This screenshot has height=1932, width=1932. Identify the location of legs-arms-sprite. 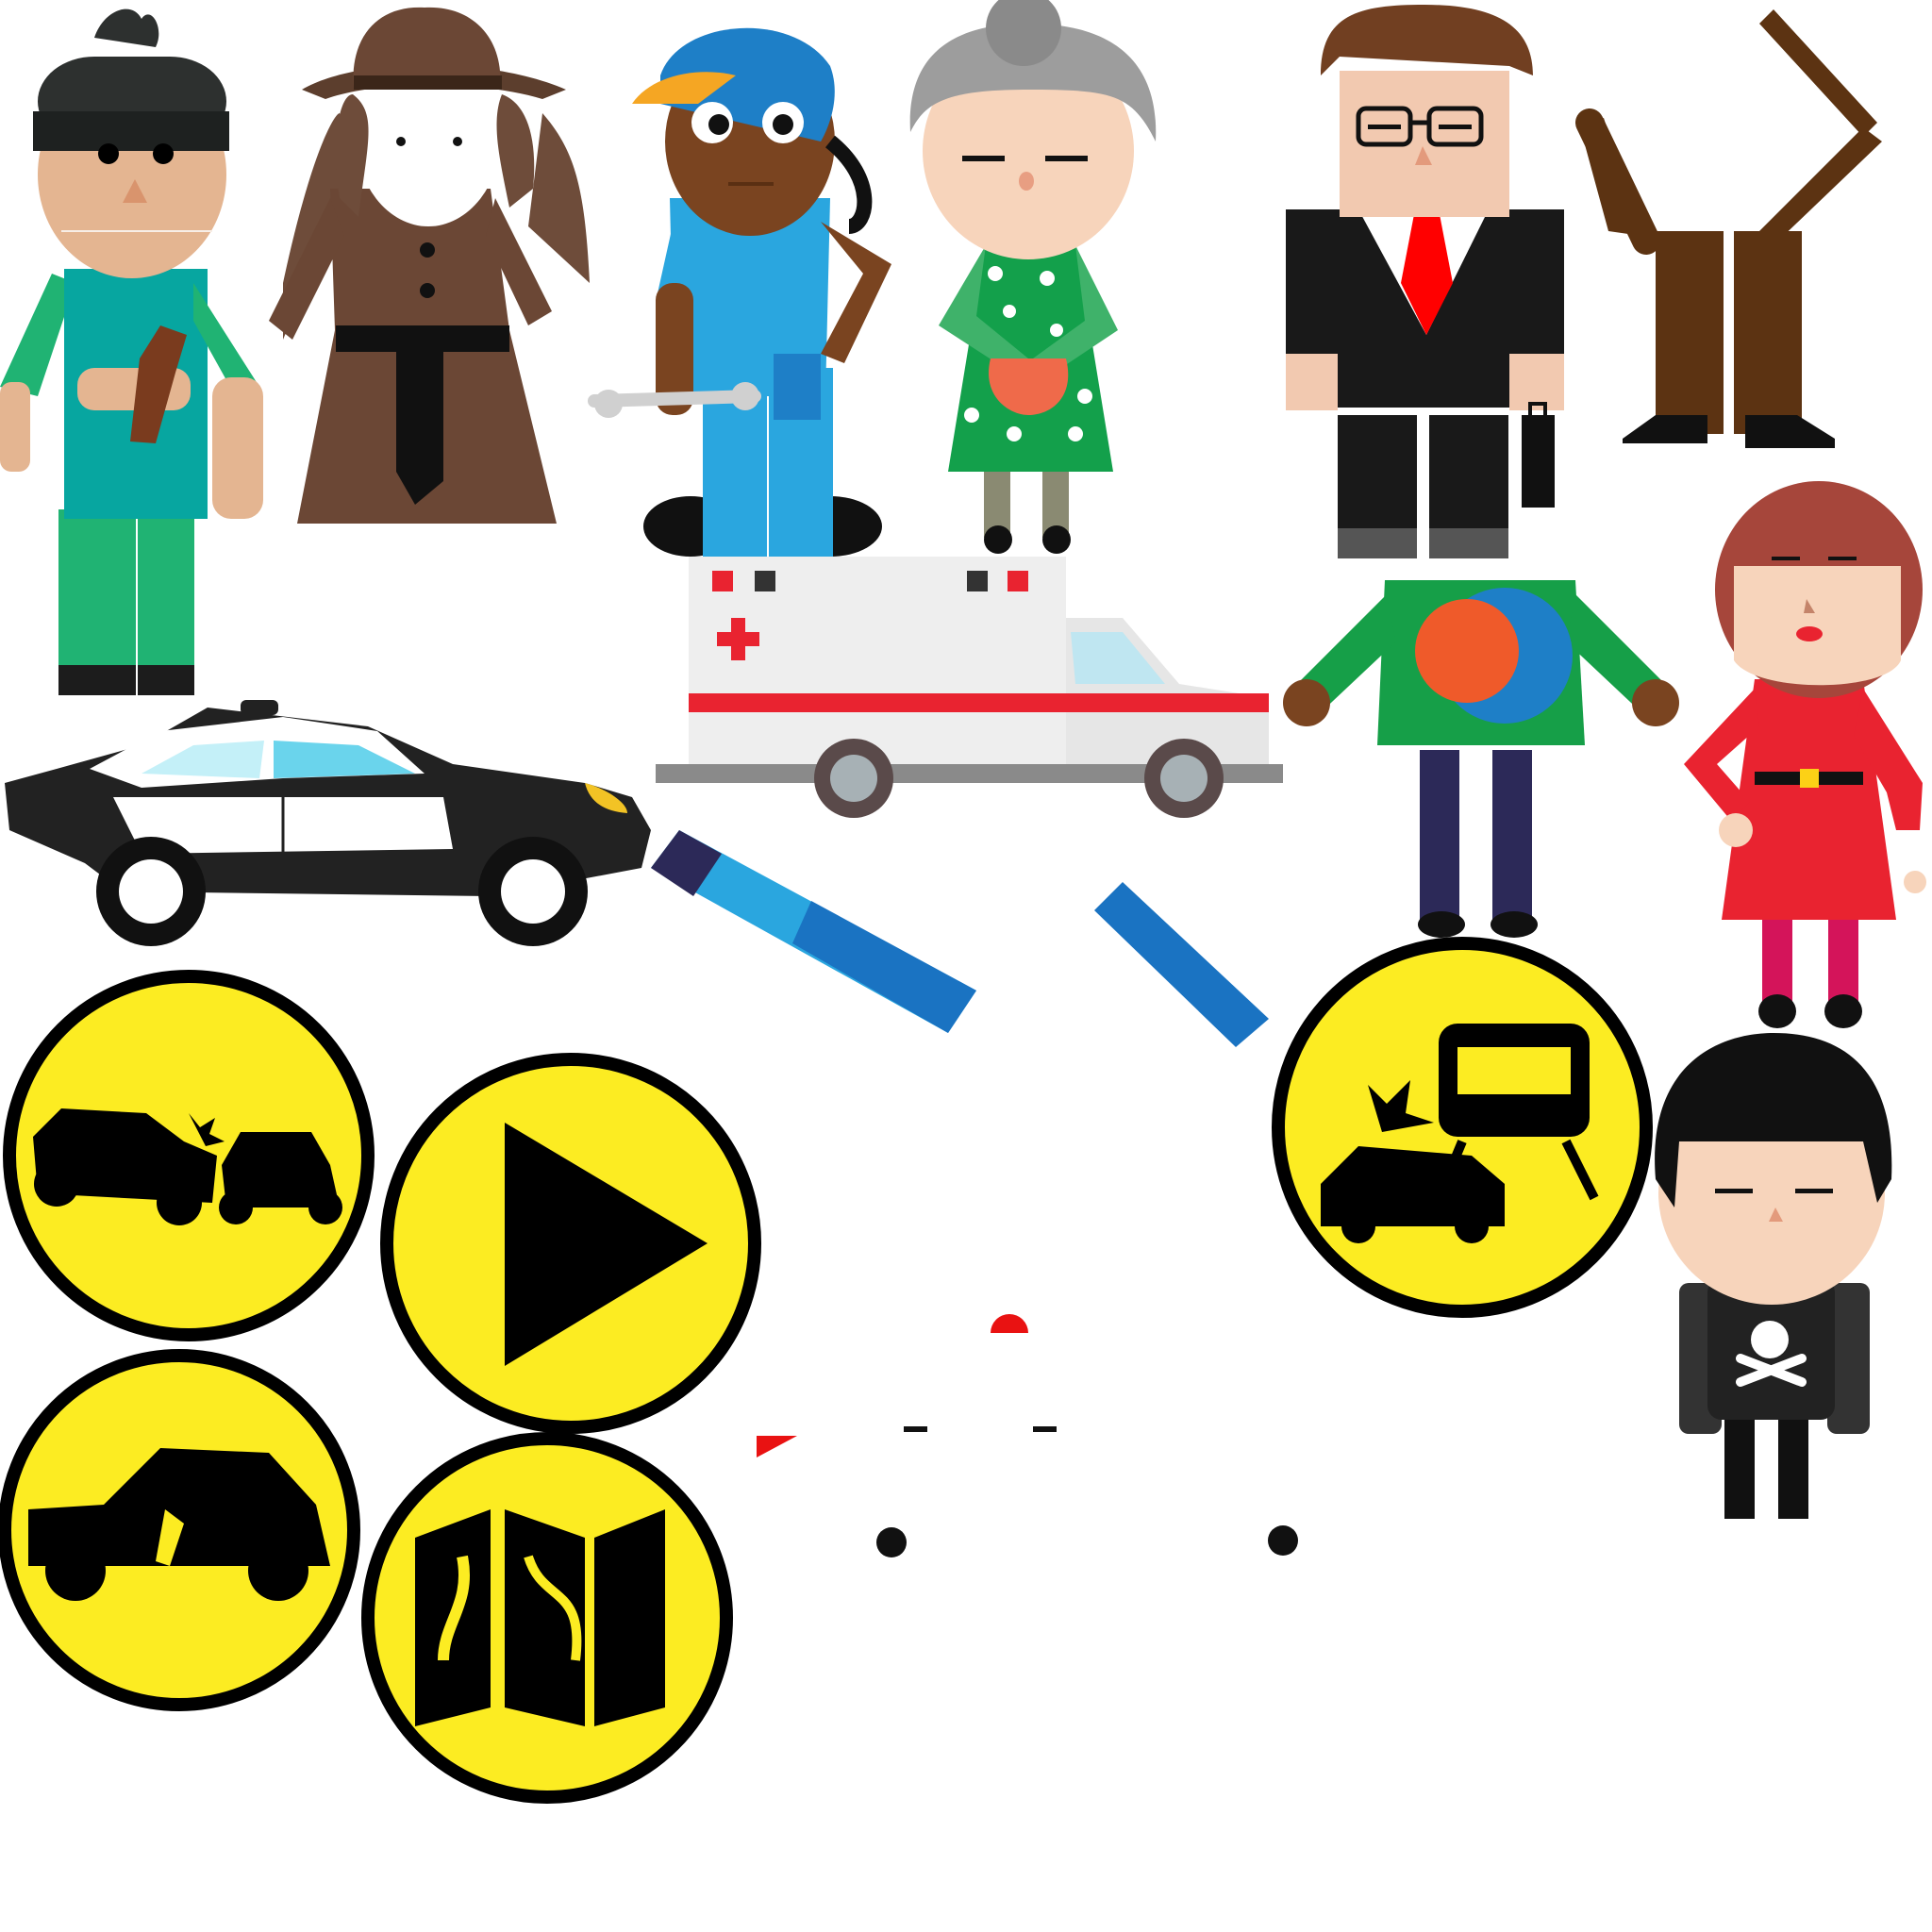
(1728, 228).